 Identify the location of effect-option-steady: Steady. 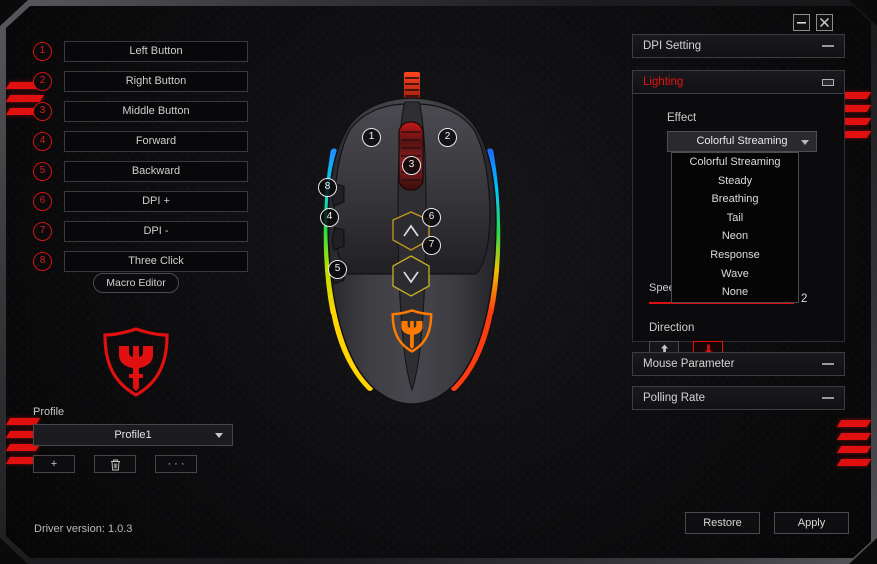
(735, 181).